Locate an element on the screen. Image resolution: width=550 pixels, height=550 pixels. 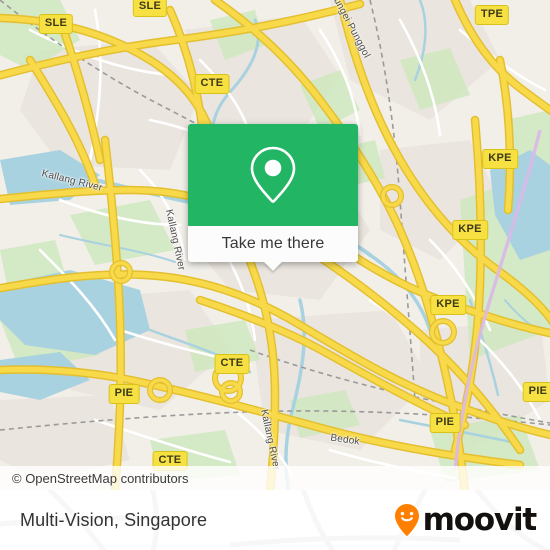
popup-image is located at coordinates (273, 175).